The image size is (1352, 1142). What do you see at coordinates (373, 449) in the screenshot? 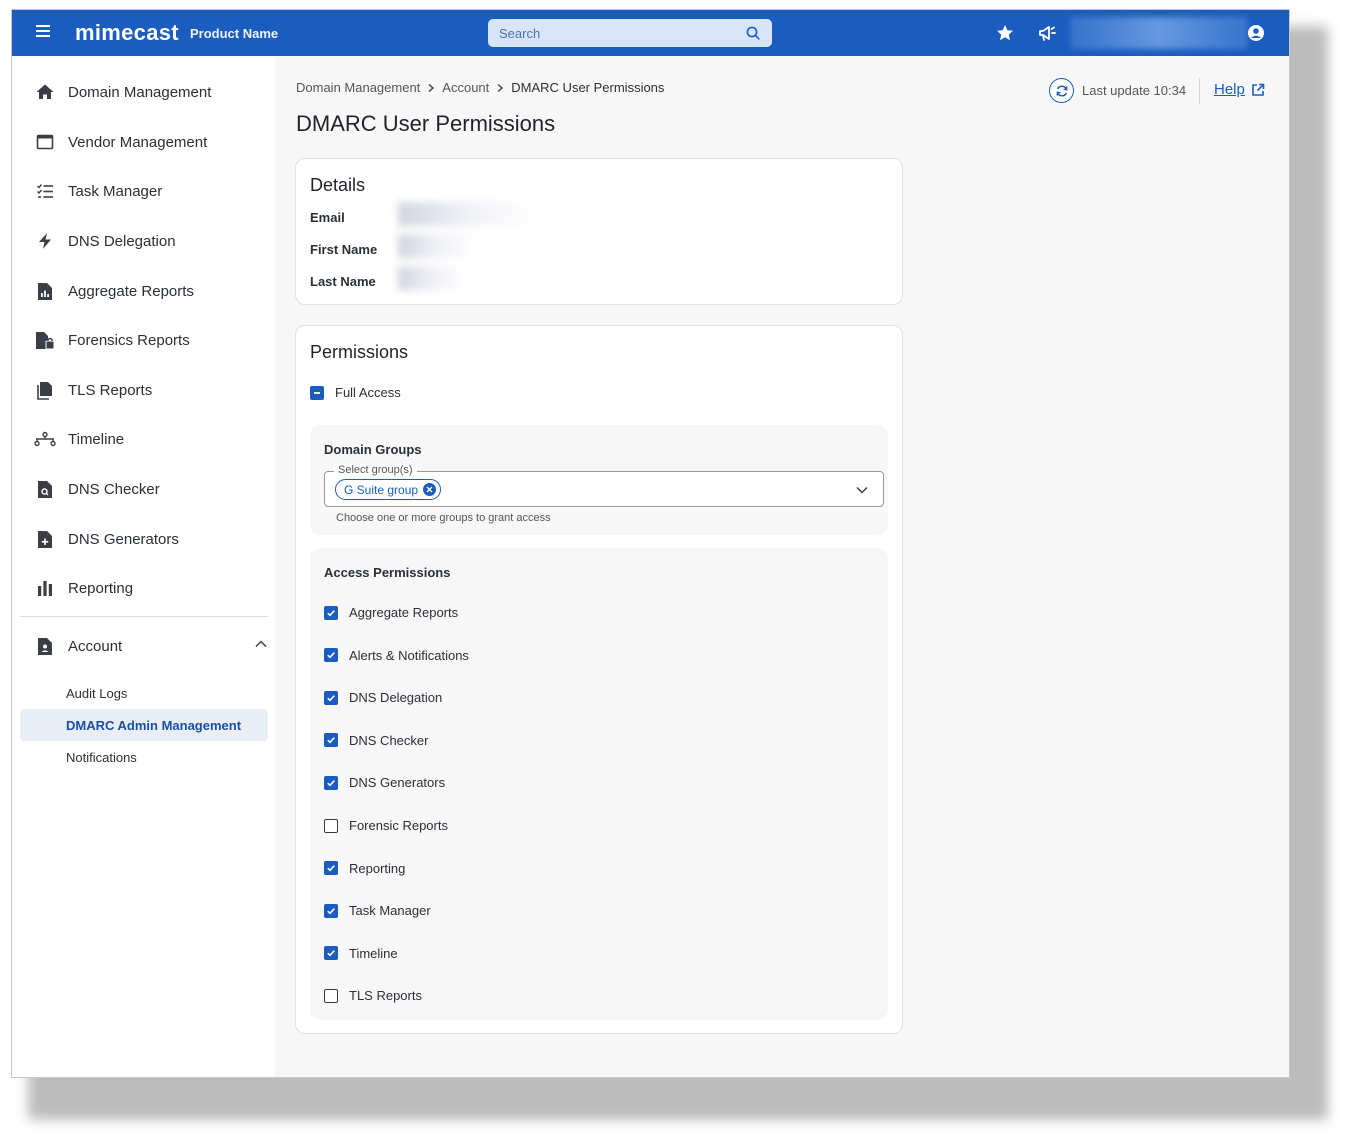
I see `domain-groups-title: Domain Groups` at bounding box center [373, 449].